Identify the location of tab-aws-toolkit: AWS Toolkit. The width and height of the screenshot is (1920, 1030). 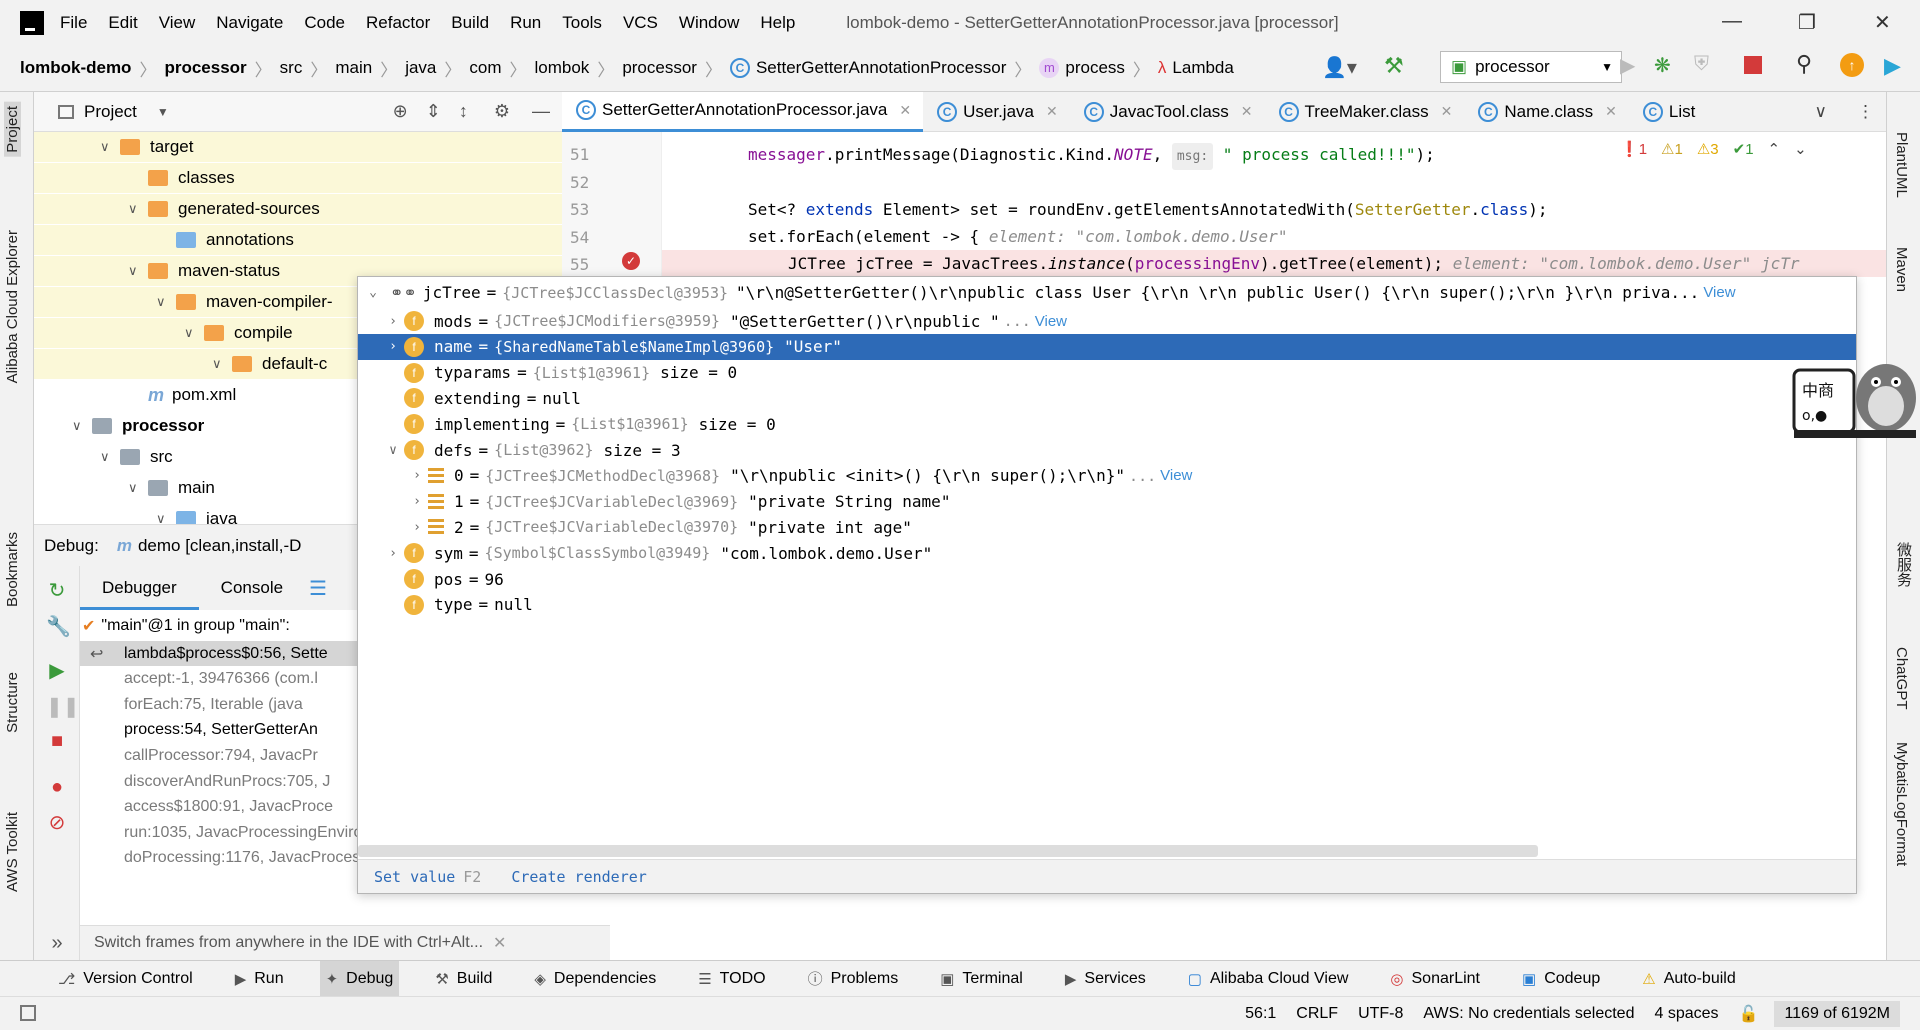
(12, 852).